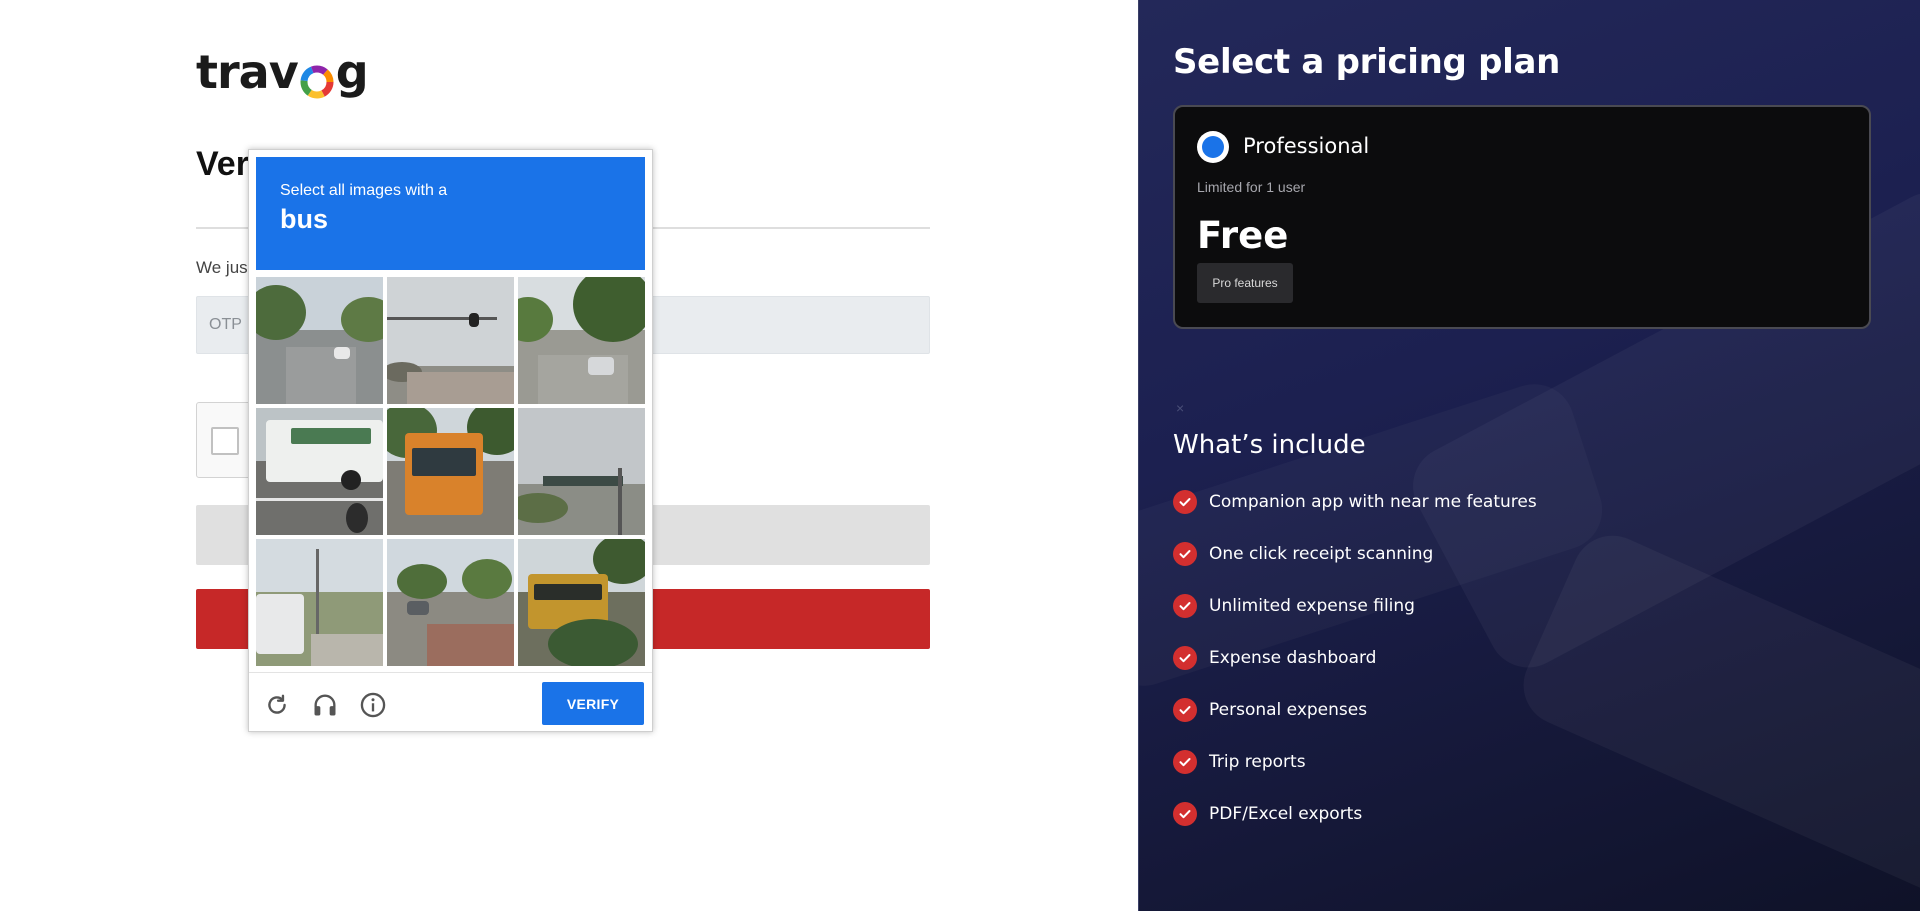 Image resolution: width=1920 pixels, height=911 pixels. I want to click on captcha-challenge-popup: Select all images with a bus VERIFY, so click(450, 440).